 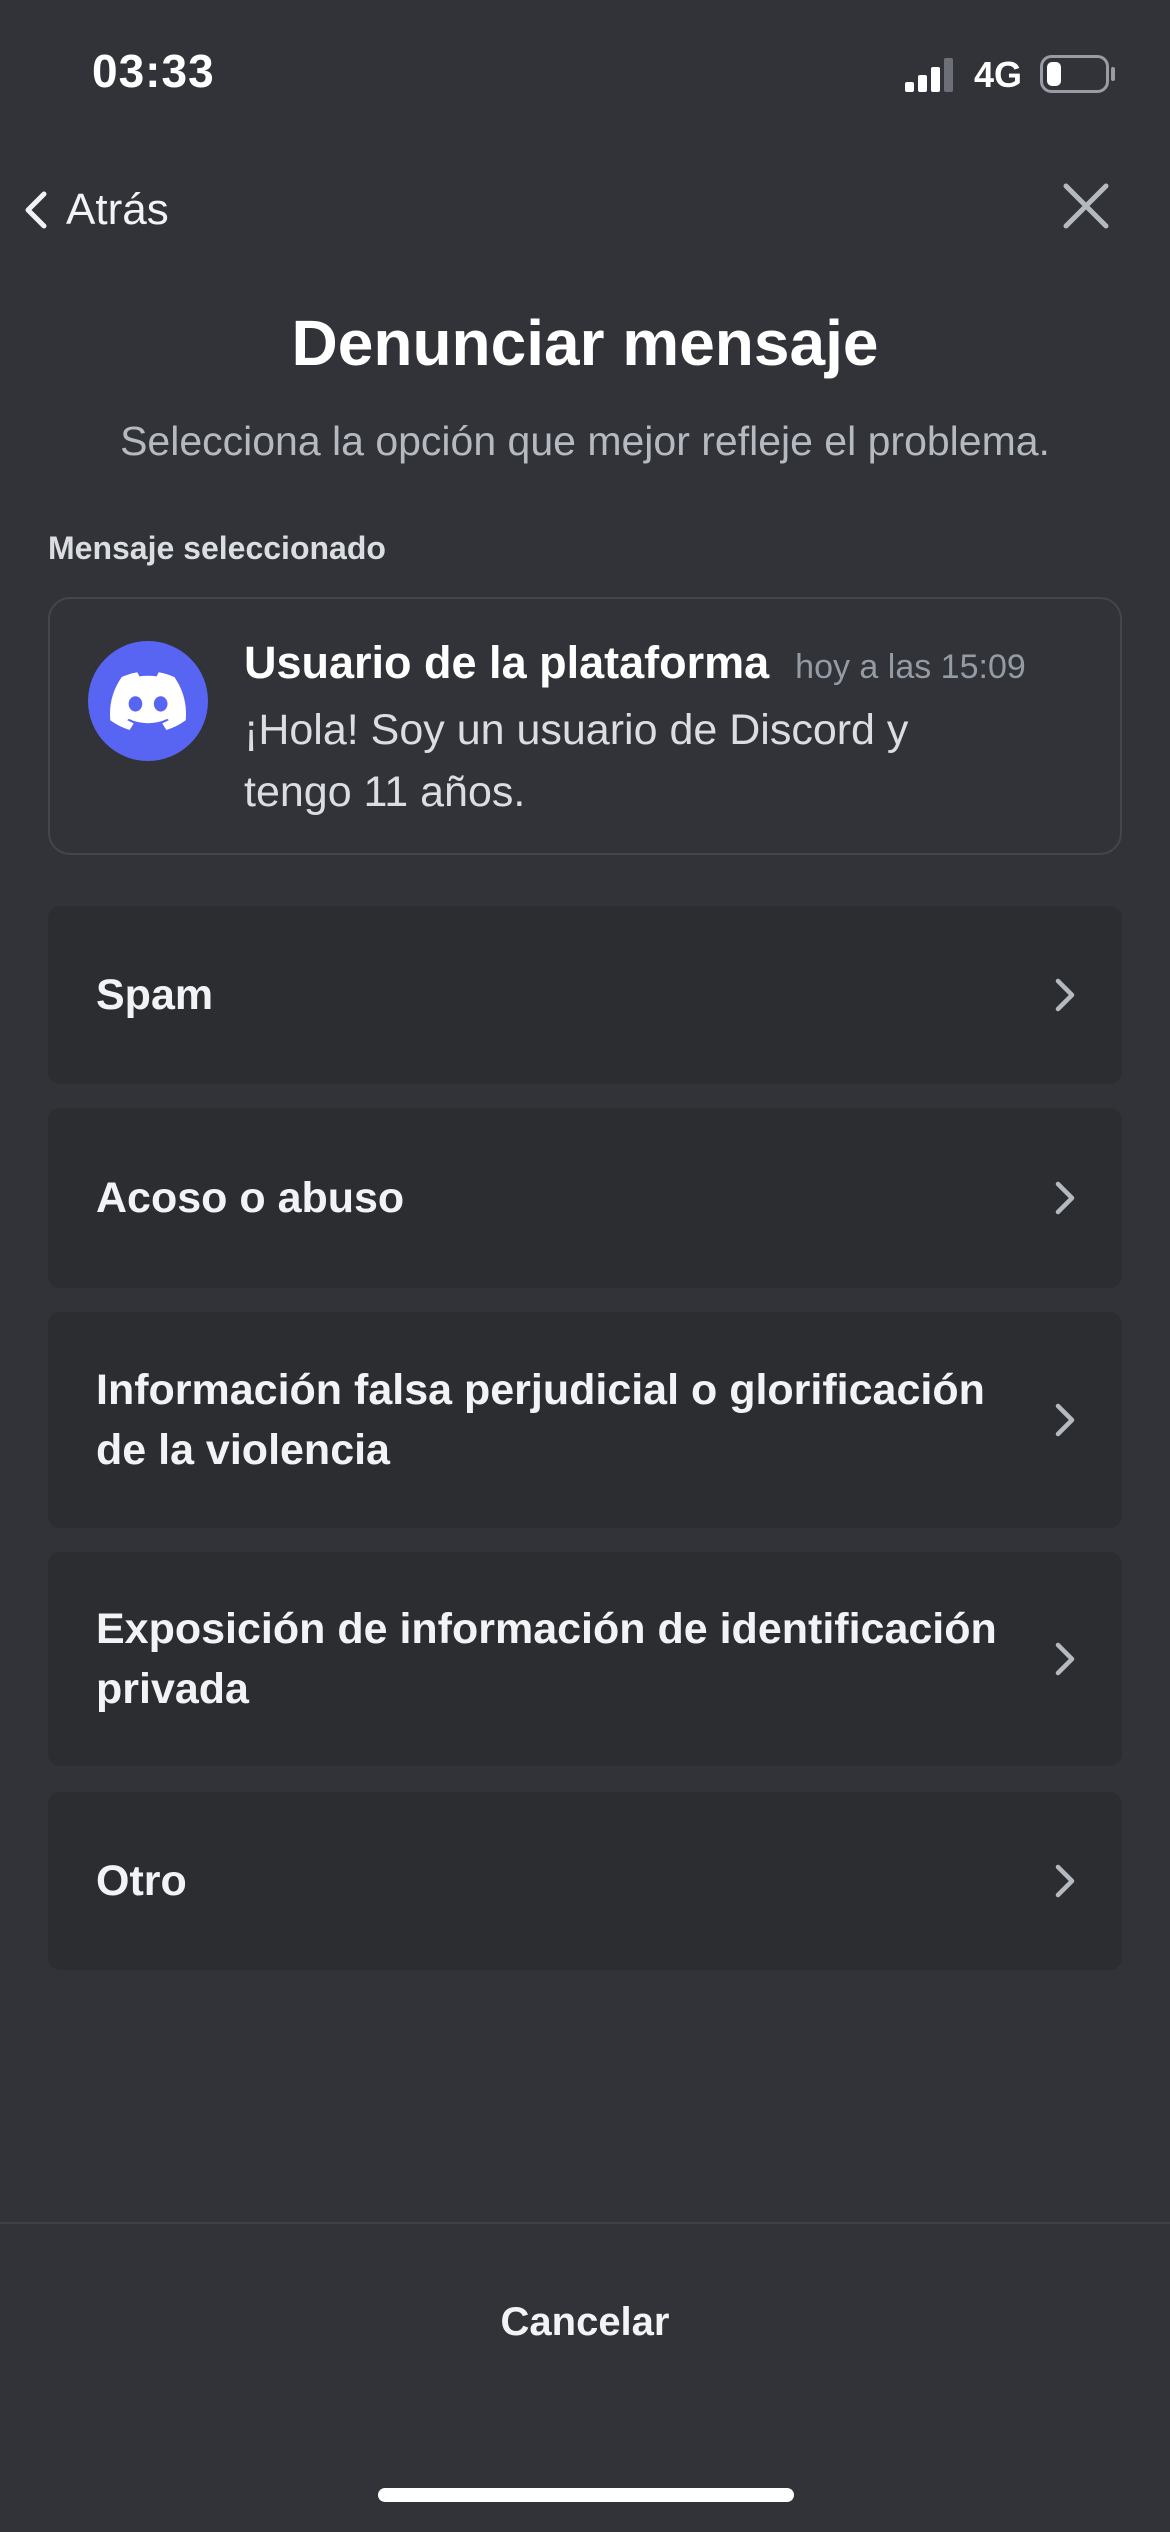 I want to click on cancel-button: Cancelar, so click(x=585, y=2322).